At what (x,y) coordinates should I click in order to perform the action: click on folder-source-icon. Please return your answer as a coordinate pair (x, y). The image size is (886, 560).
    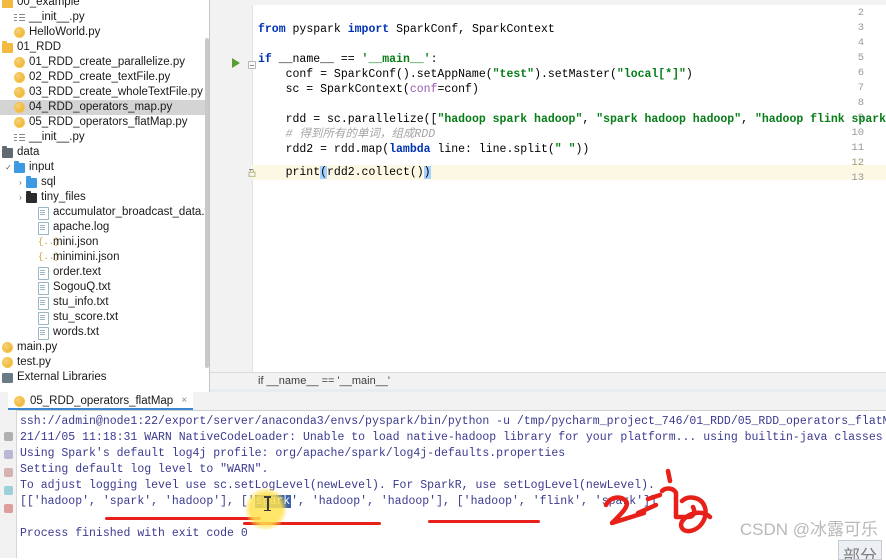
    Looking at the image, I should click on (7, 152).